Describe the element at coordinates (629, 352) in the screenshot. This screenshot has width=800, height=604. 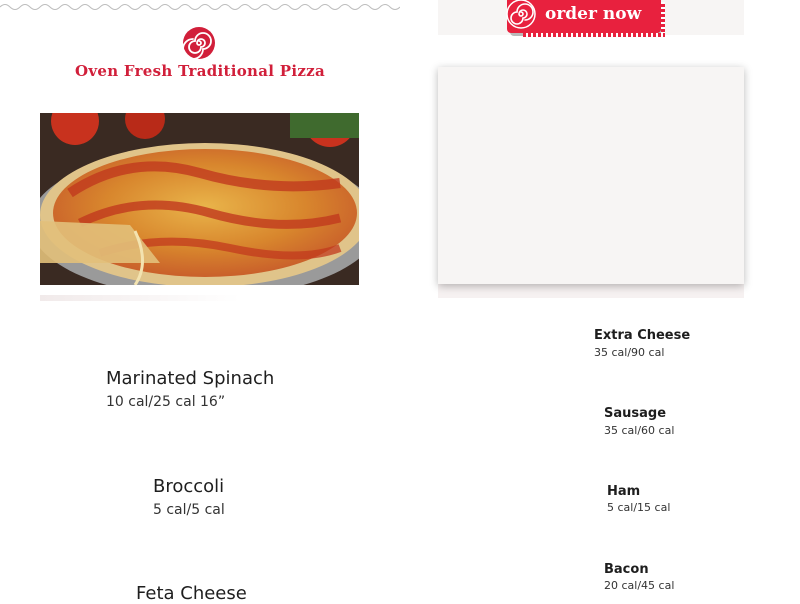
I see `topping-calories-extra-cheese: 35 cal/90 cal` at that location.